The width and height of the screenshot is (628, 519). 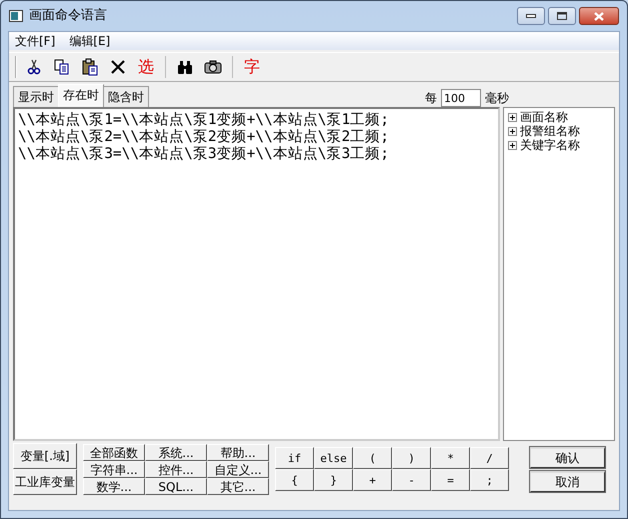 What do you see at coordinates (333, 480) in the screenshot?
I see `operator-button: }` at bounding box center [333, 480].